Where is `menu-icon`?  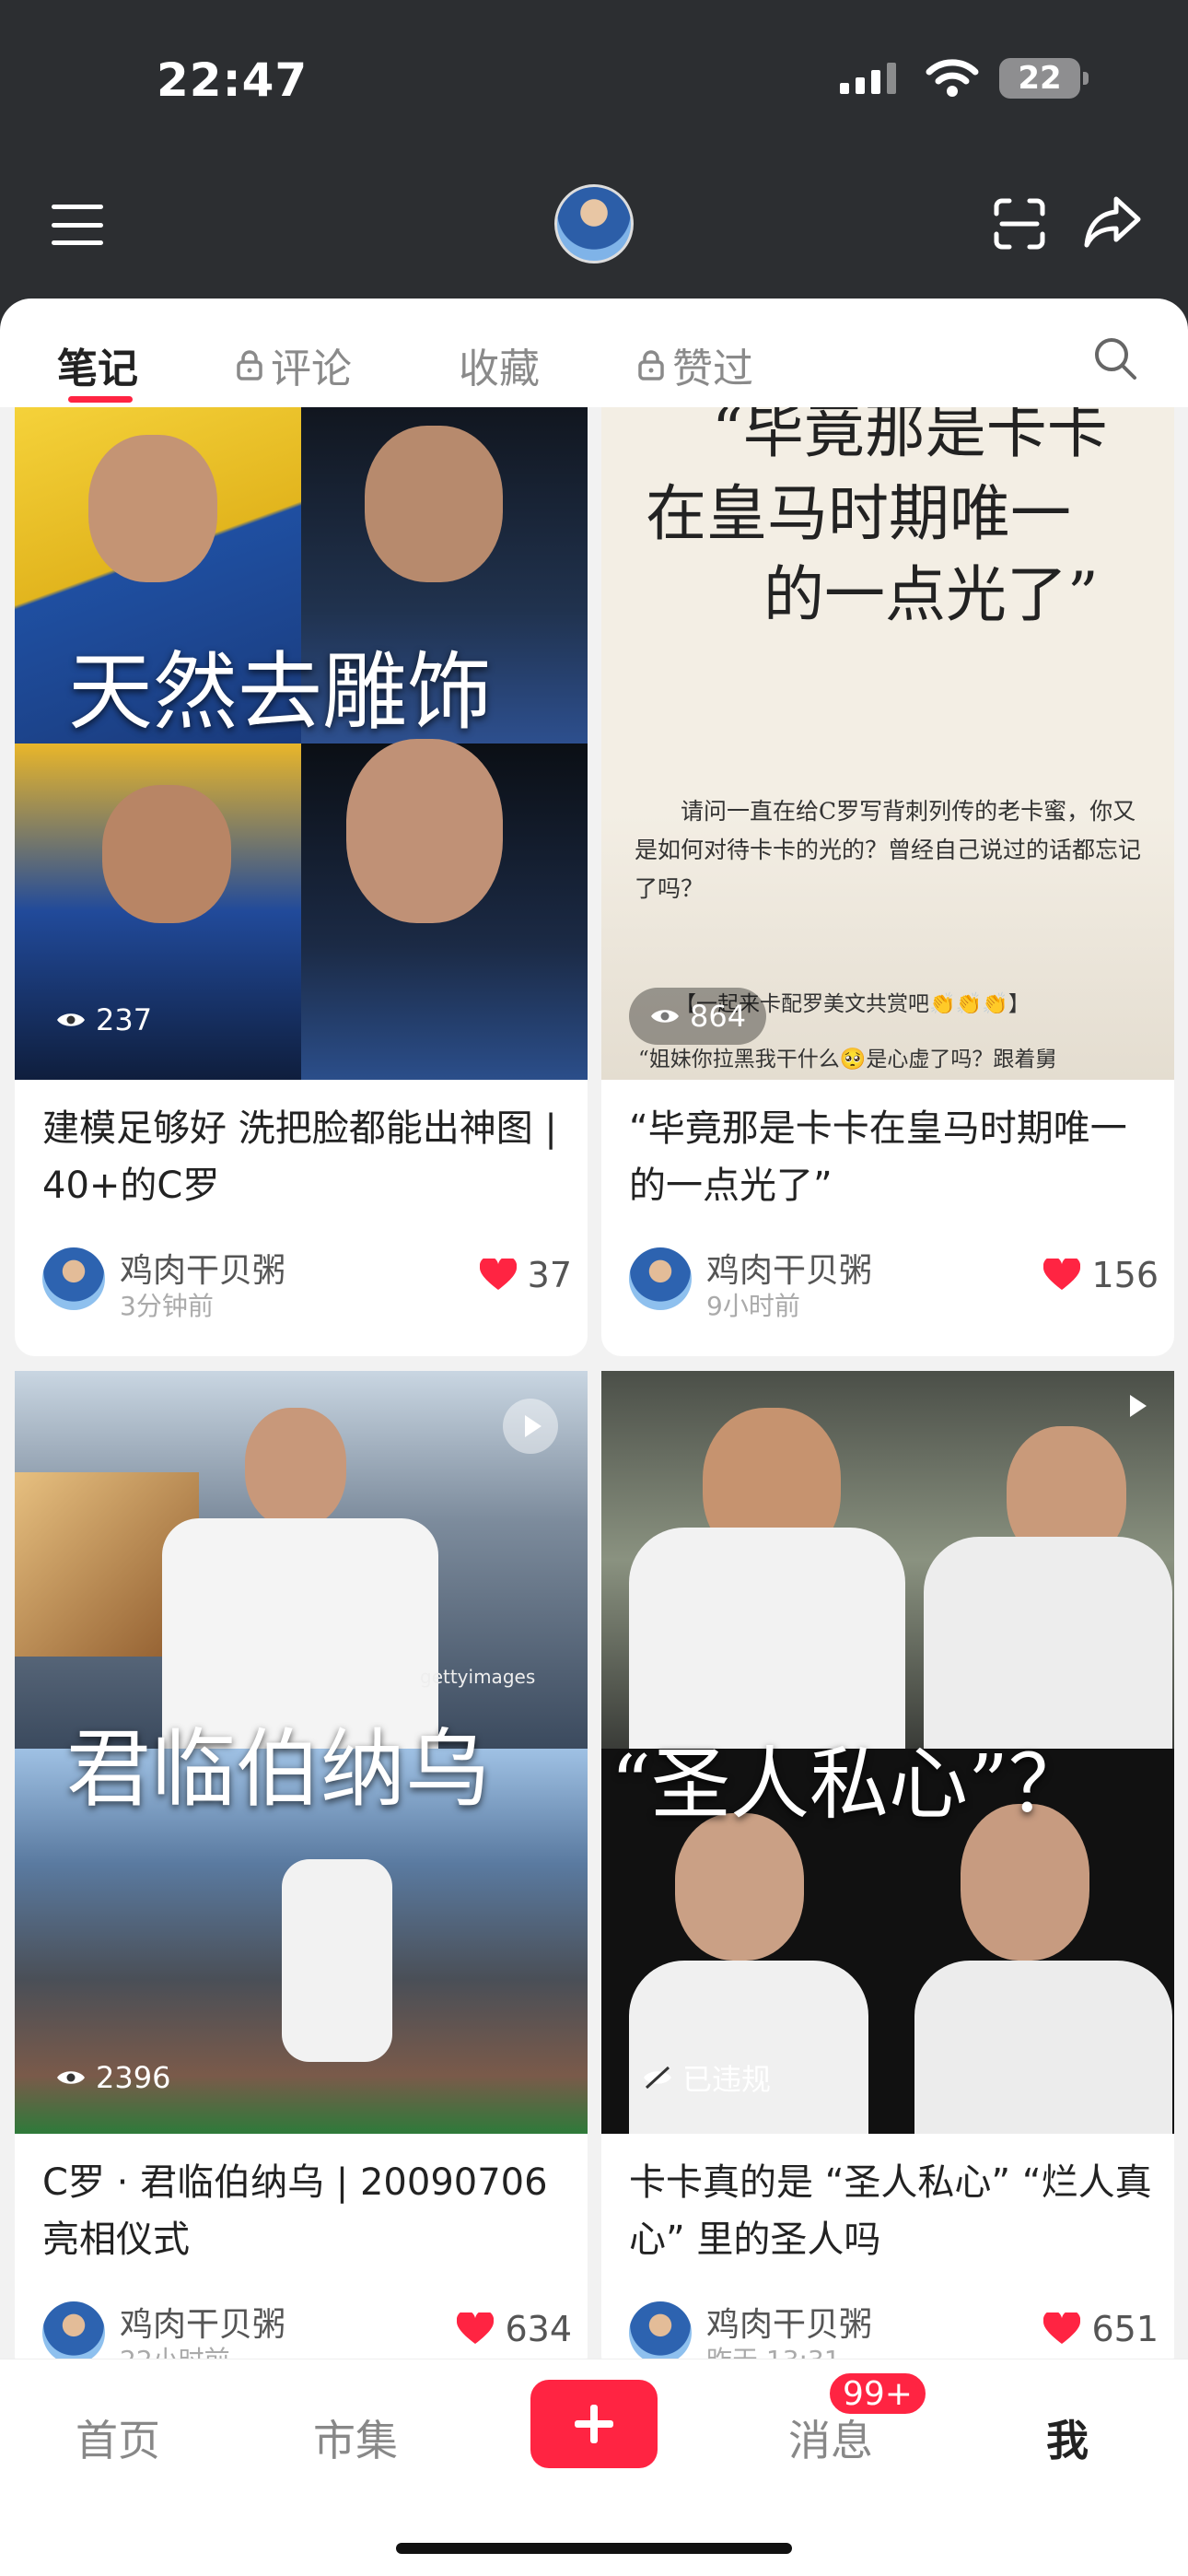 menu-icon is located at coordinates (77, 225).